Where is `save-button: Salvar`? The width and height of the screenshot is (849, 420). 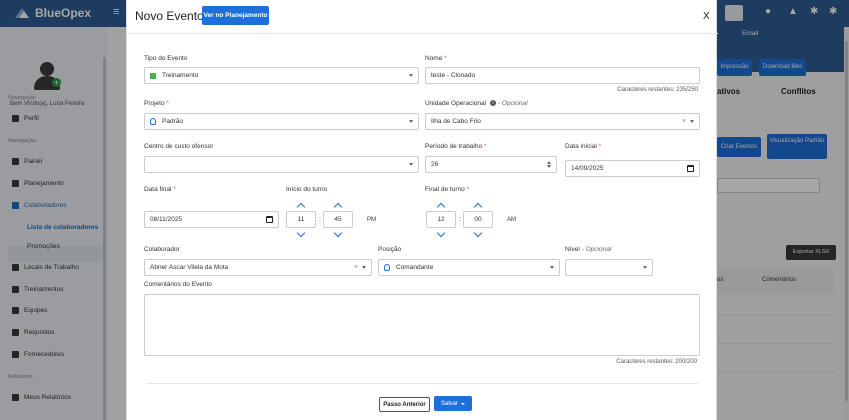
save-button: Salvar is located at coordinates (453, 403).